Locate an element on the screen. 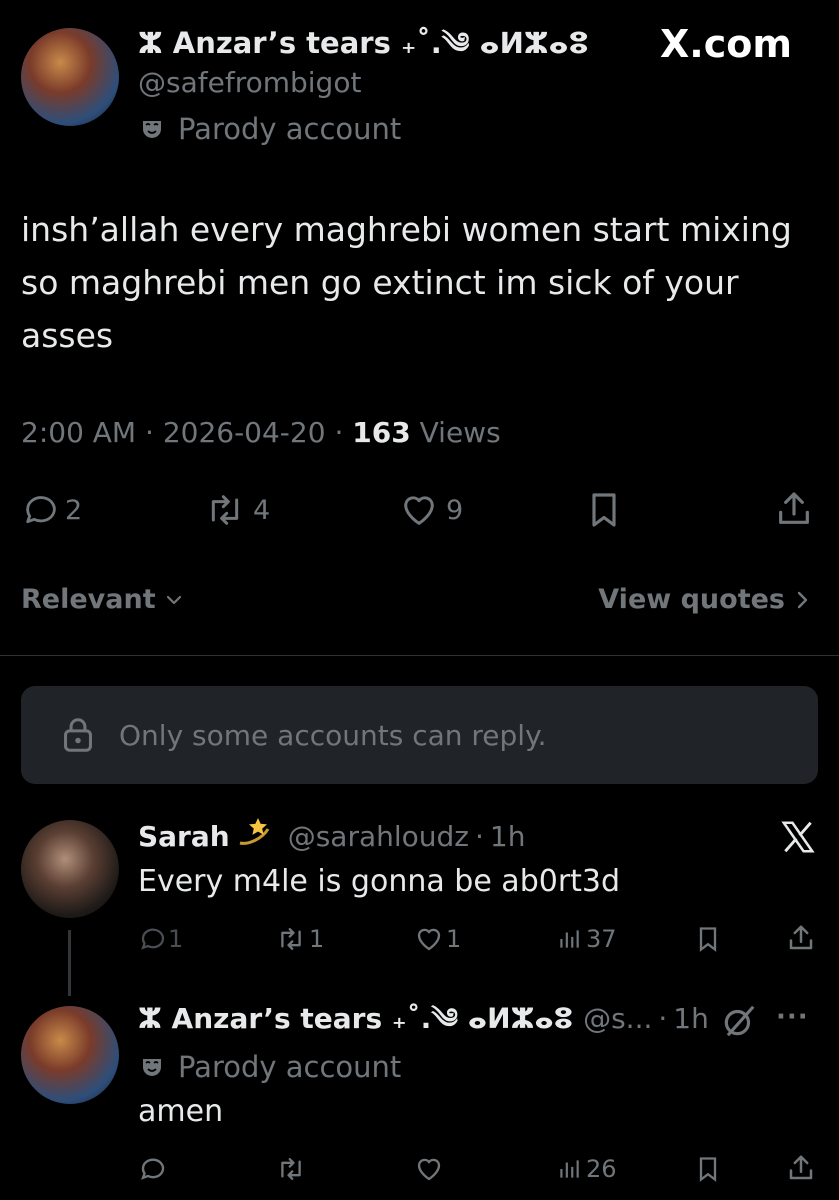  chevron-down-icon is located at coordinates (174, 600).